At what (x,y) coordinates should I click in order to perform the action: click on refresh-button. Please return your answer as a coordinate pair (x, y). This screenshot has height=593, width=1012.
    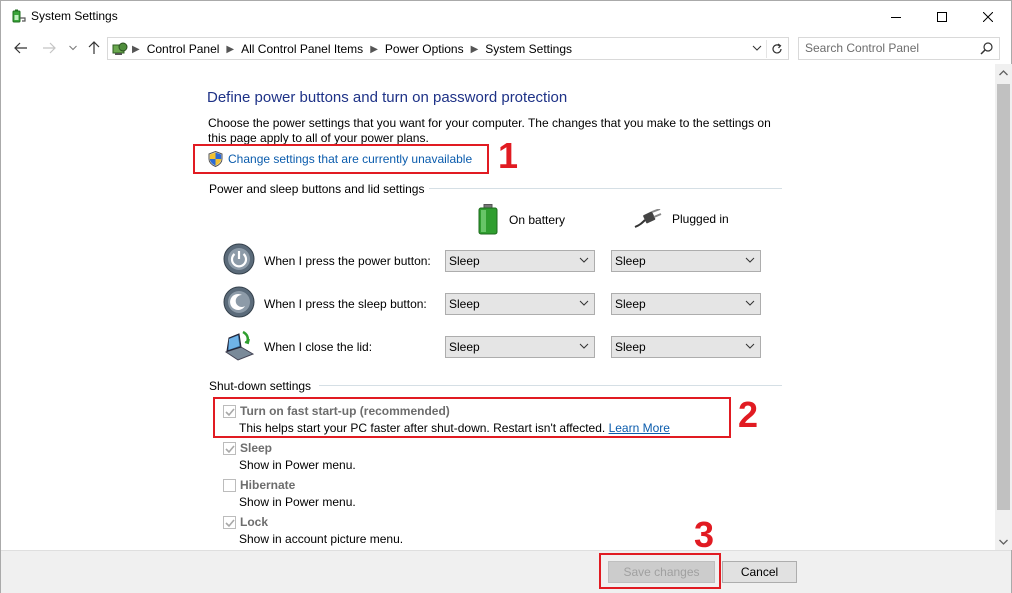
    Looking at the image, I should click on (776, 49).